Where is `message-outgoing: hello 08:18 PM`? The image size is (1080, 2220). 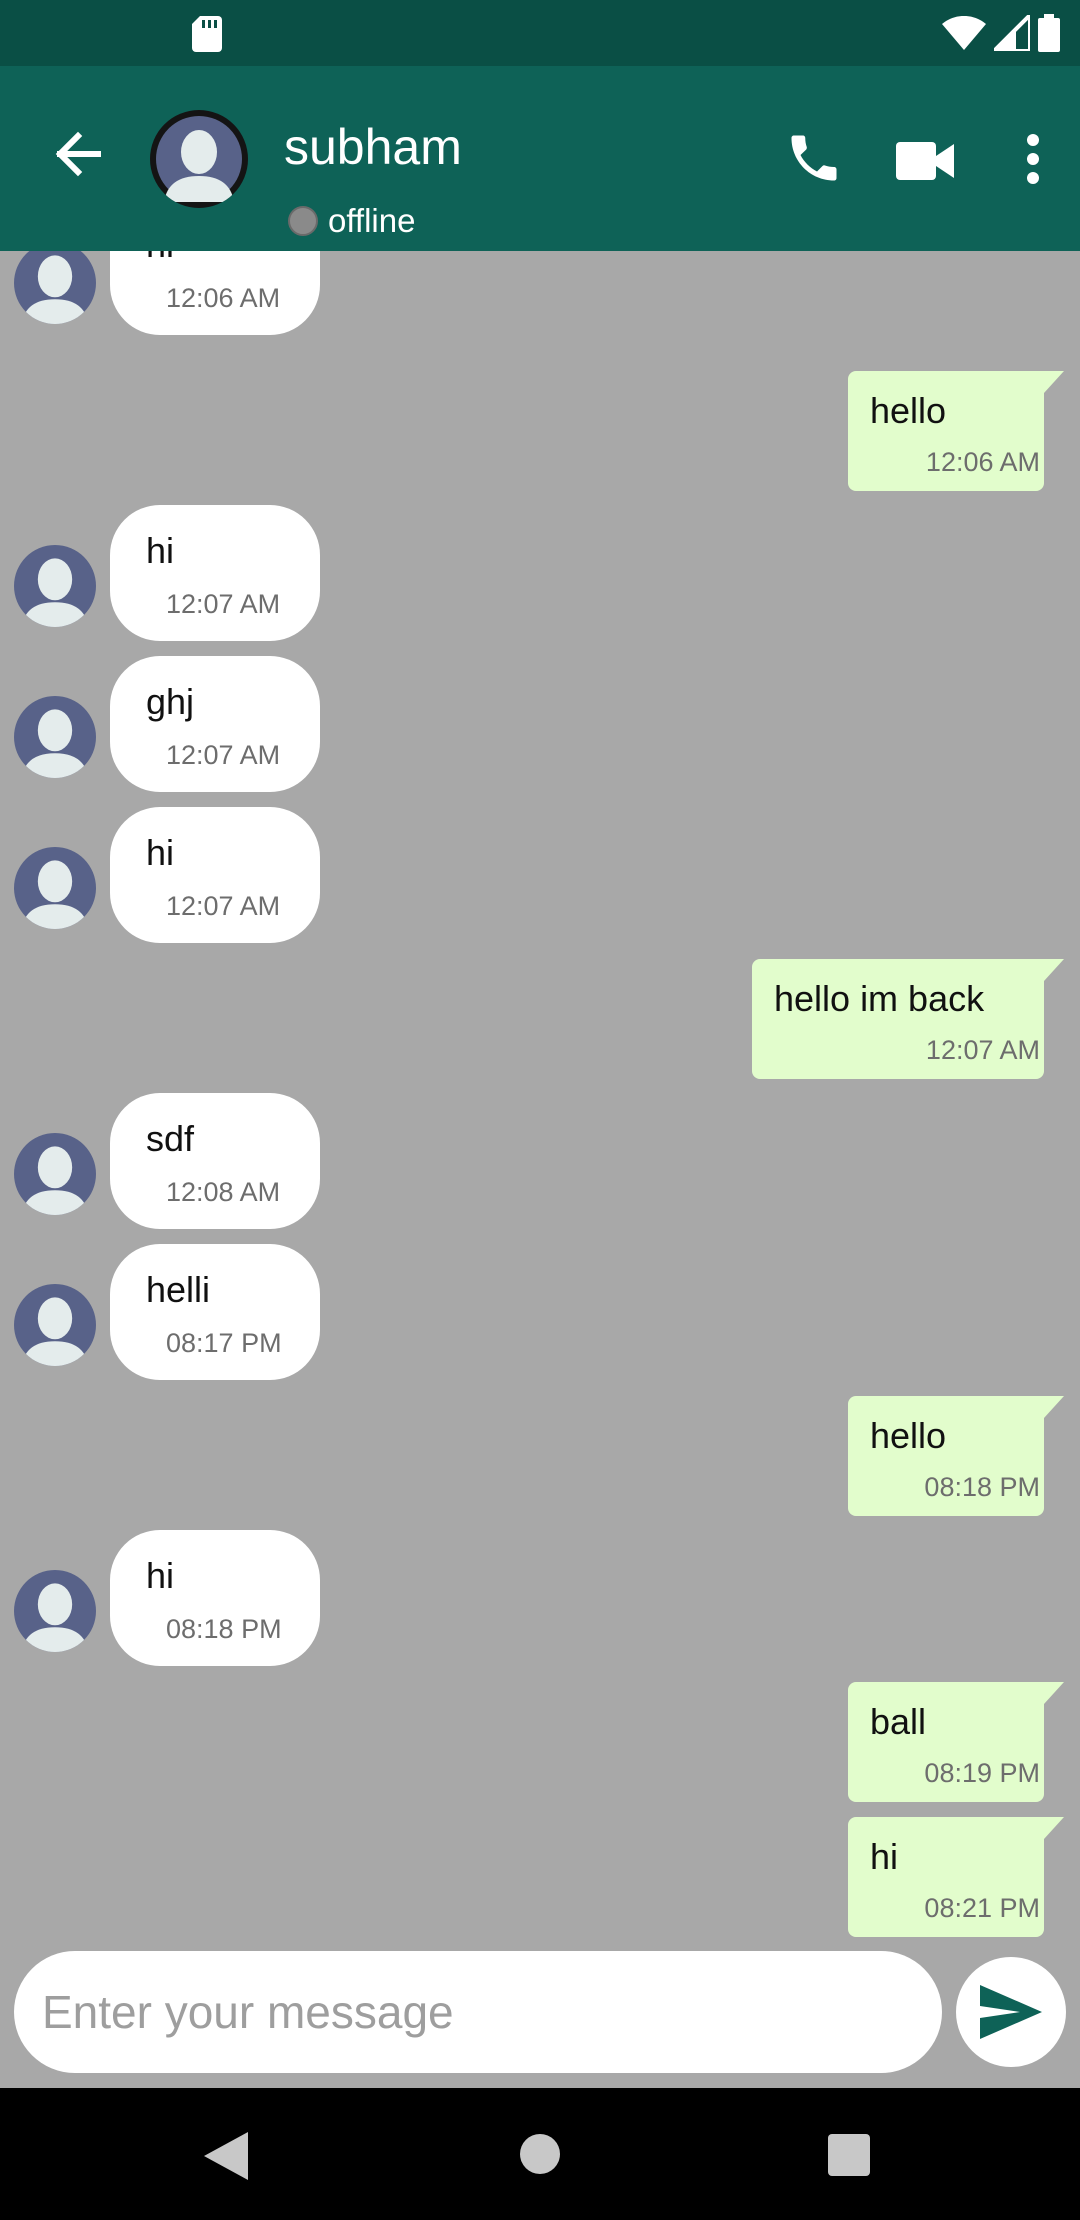
message-outgoing: hello 08:18 PM is located at coordinates (956, 1456).